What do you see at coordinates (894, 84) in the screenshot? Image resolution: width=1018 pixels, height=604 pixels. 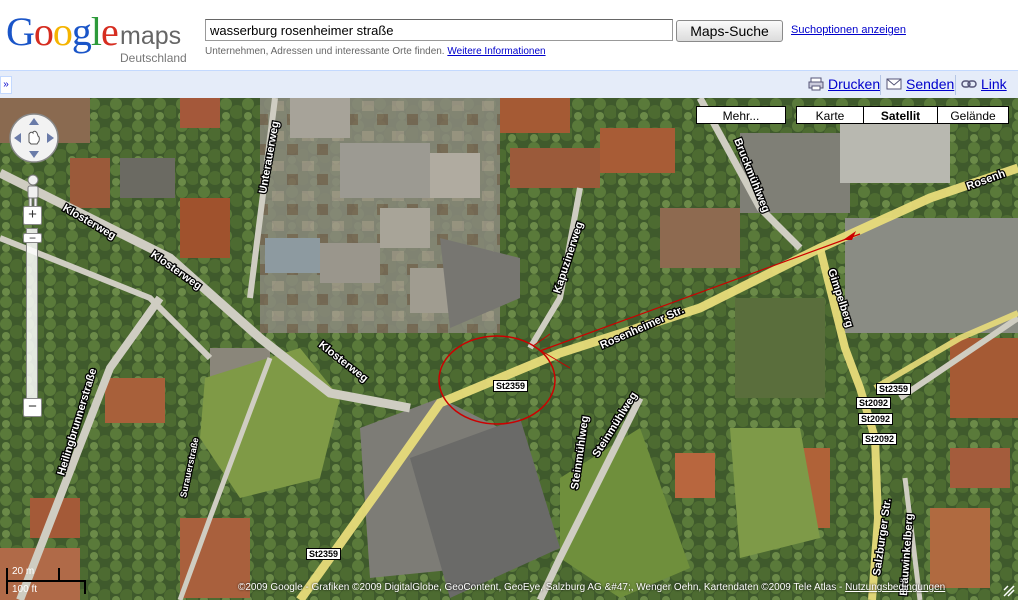 I see `envelope-icon` at bounding box center [894, 84].